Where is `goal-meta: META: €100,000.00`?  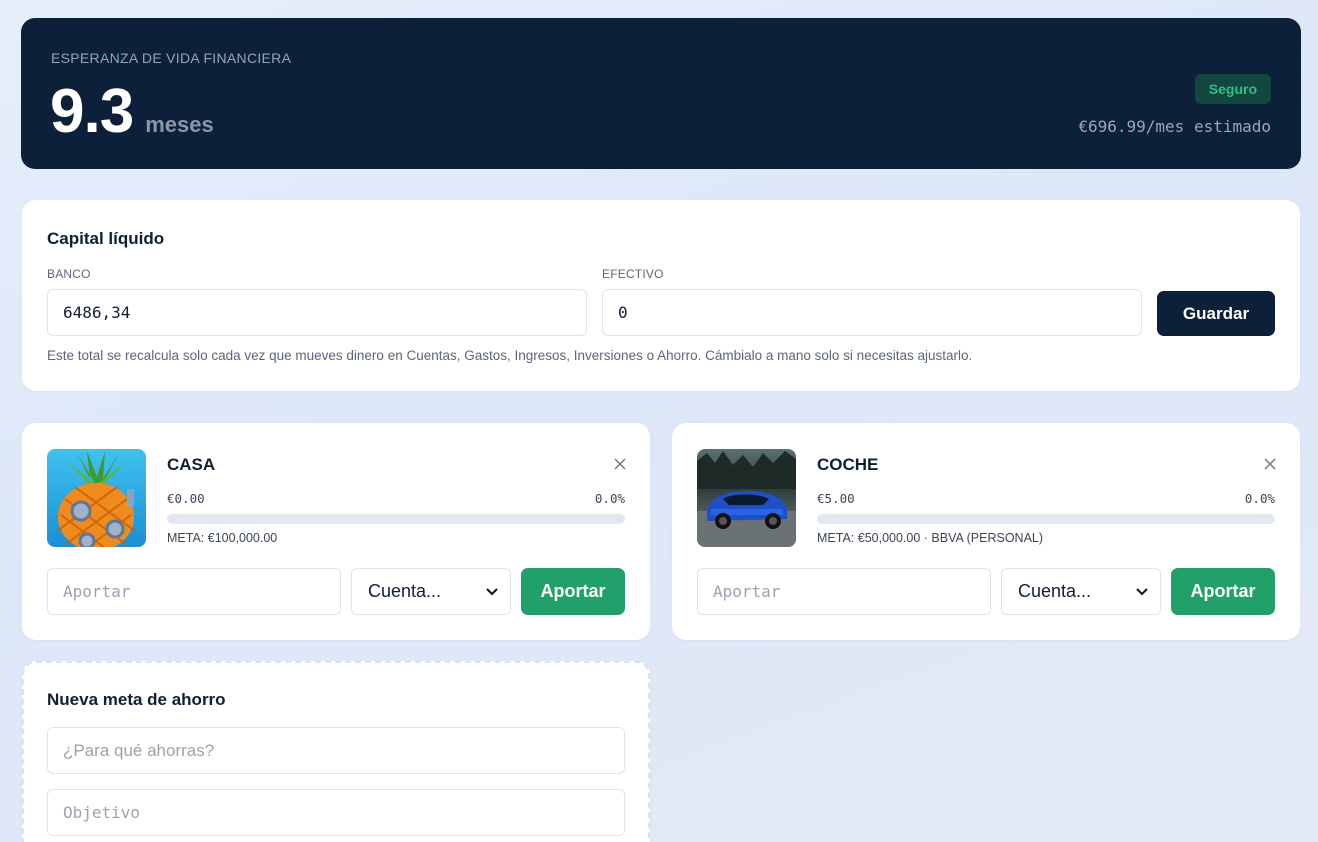
goal-meta: META: €100,000.00 is located at coordinates (222, 538).